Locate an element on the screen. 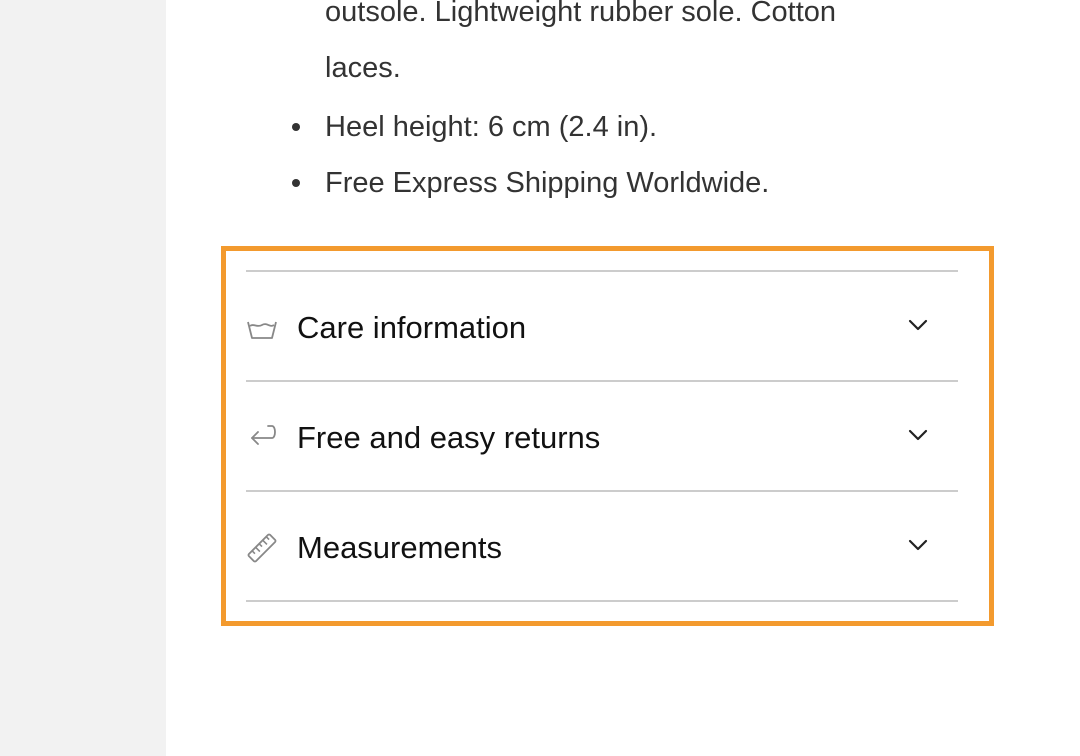 This screenshot has height=756, width=1080. accordion-label: Measurements is located at coordinates (400, 547).